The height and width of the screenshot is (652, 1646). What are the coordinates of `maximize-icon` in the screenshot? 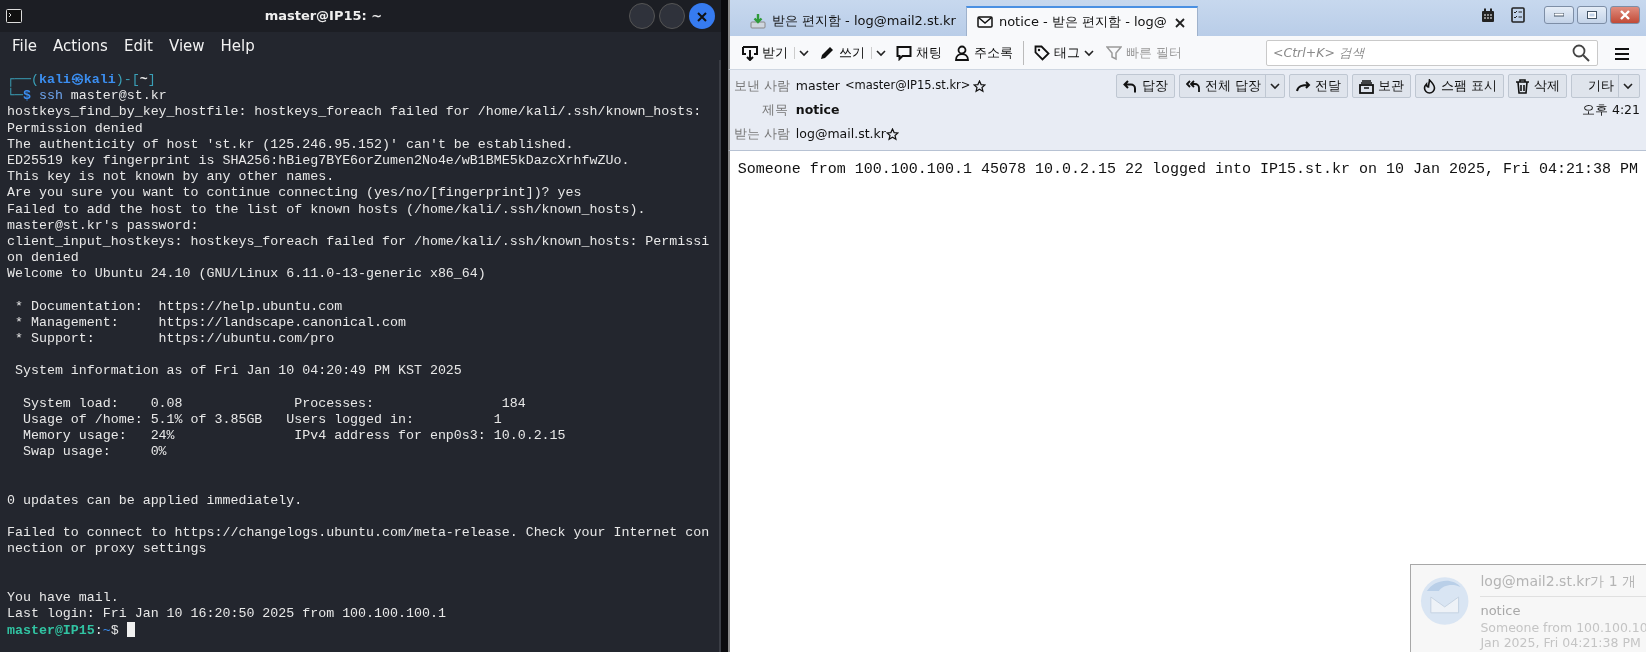 It's located at (1592, 15).